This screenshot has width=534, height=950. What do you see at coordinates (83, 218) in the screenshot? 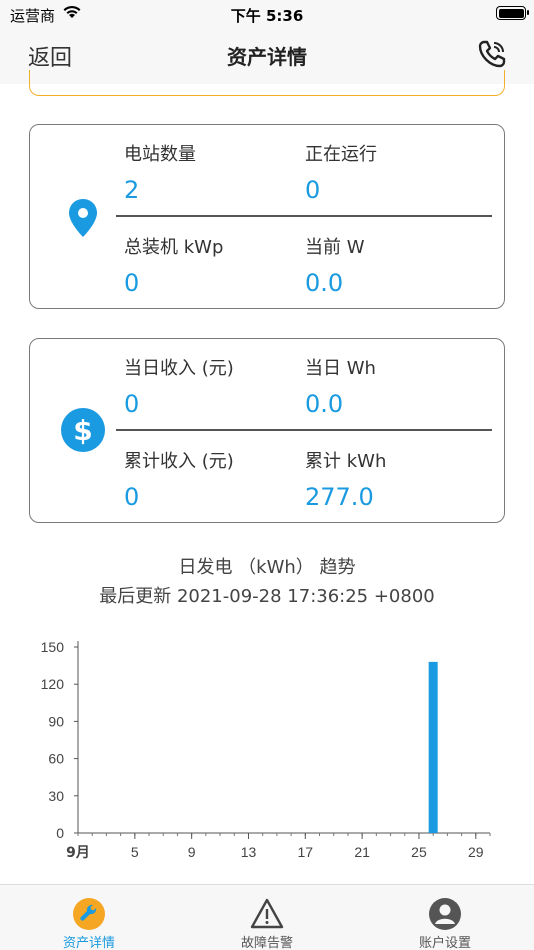
I see `location-pin-icon` at bounding box center [83, 218].